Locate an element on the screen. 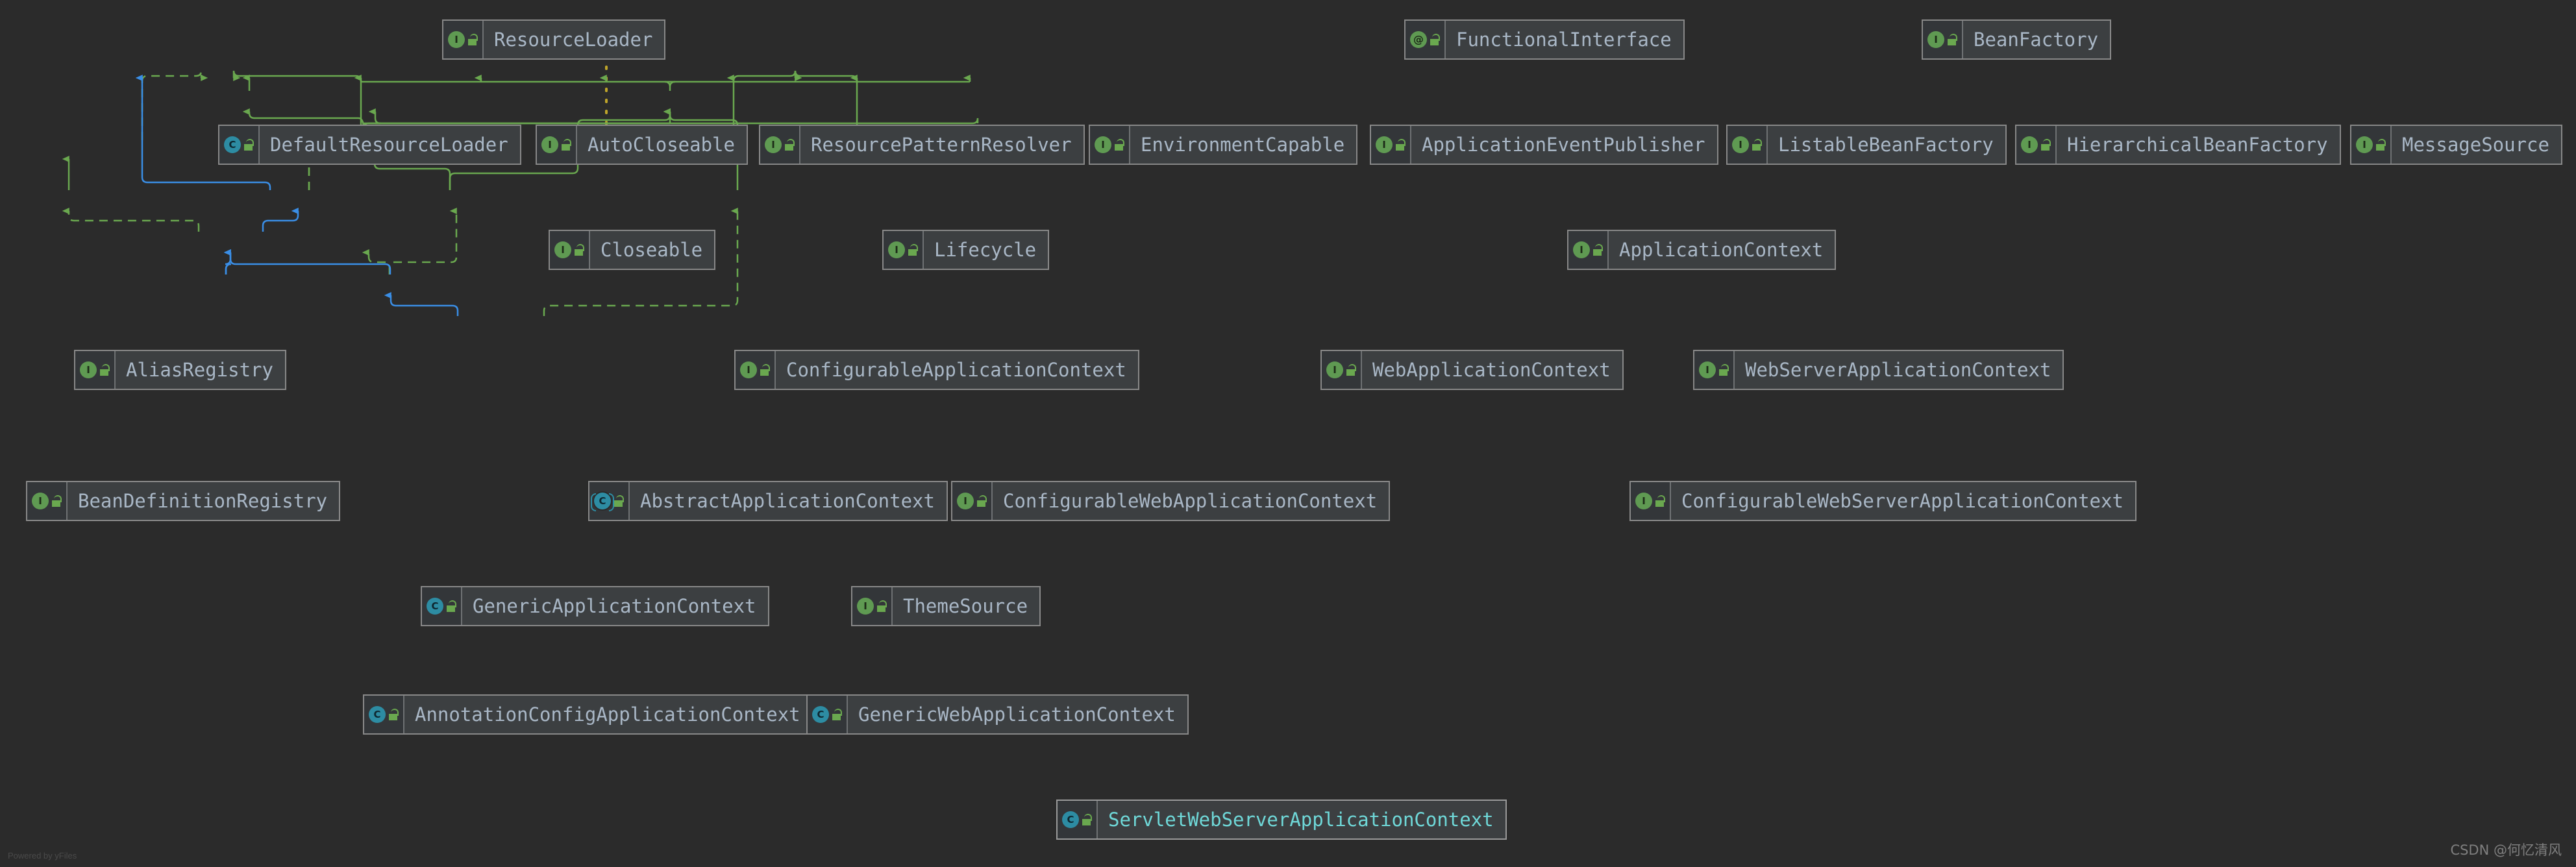  node-label: ConfigurableWebApplicationContext is located at coordinates (1190, 500).